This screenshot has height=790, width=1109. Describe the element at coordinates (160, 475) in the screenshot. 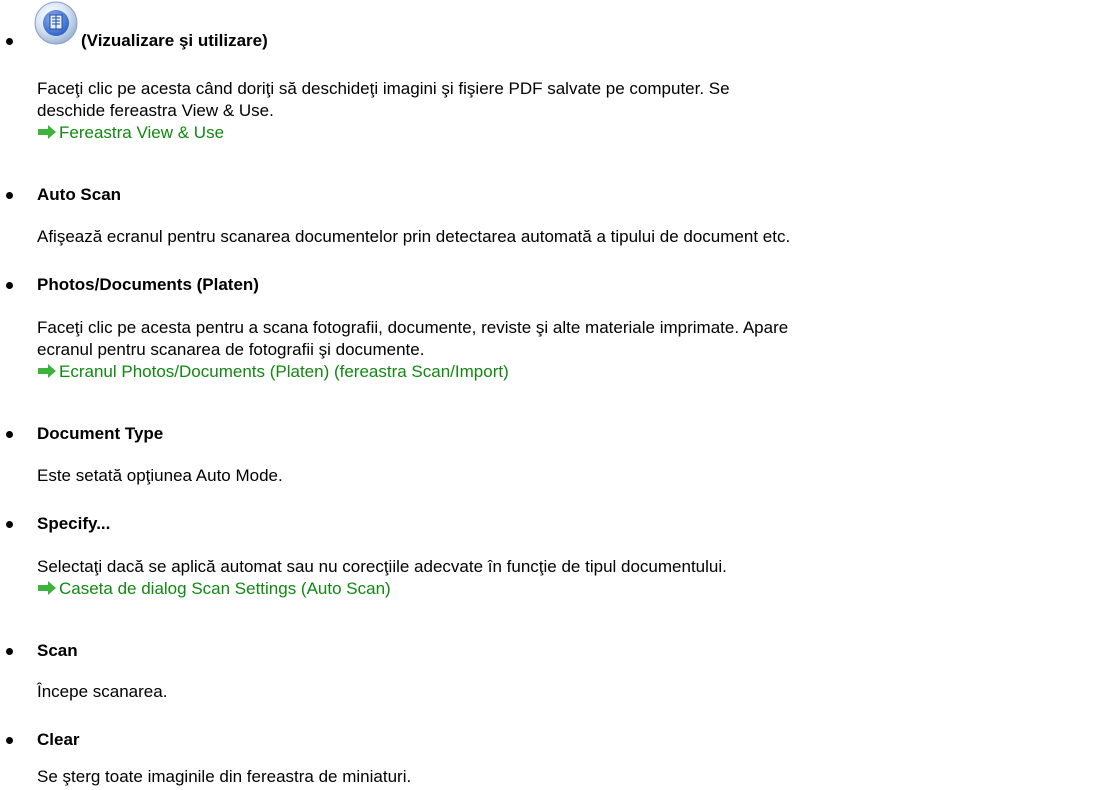

I see `item-description-line: Este setată opţiunea Auto Mode.` at that location.